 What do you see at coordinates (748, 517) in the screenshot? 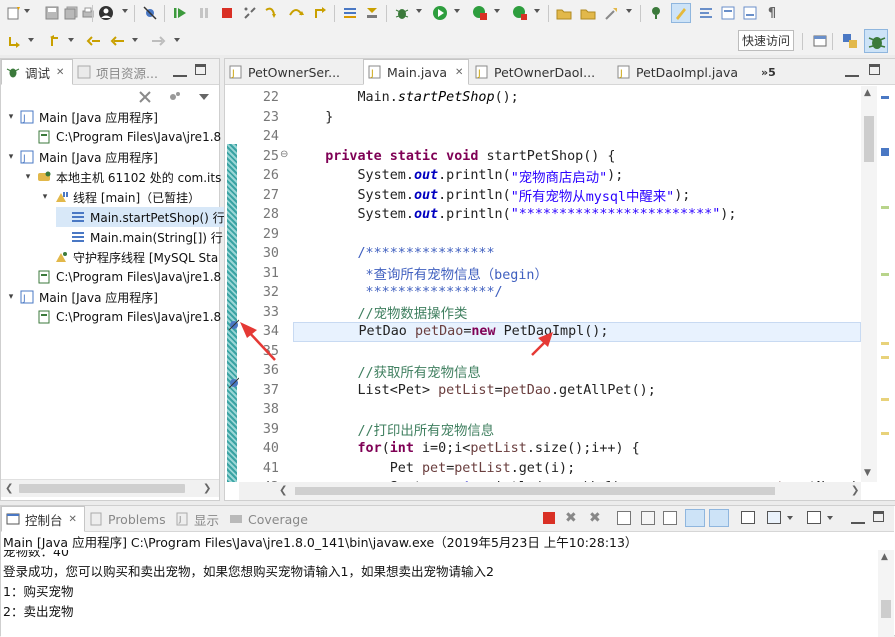
I see `pin-console-icon` at bounding box center [748, 517].